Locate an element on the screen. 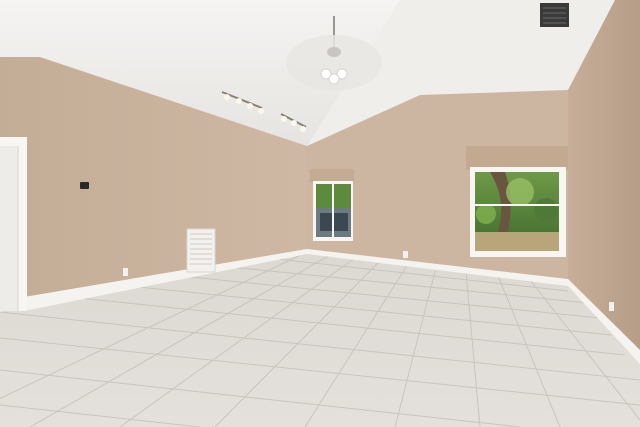 The height and width of the screenshot is (427, 640). window-shade-large is located at coordinates (517, 158).